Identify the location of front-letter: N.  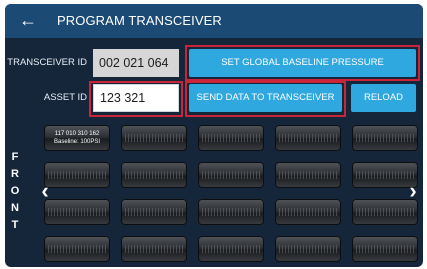
(15, 208).